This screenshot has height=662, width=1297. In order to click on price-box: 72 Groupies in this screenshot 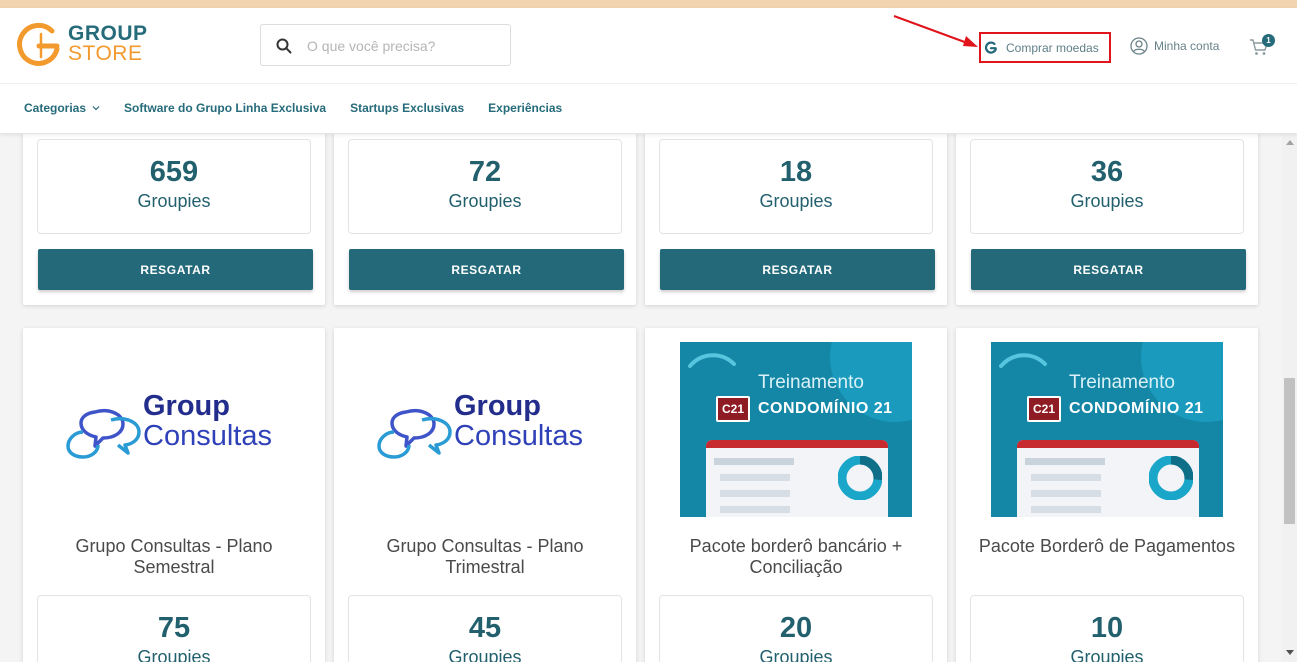, I will do `click(485, 186)`.